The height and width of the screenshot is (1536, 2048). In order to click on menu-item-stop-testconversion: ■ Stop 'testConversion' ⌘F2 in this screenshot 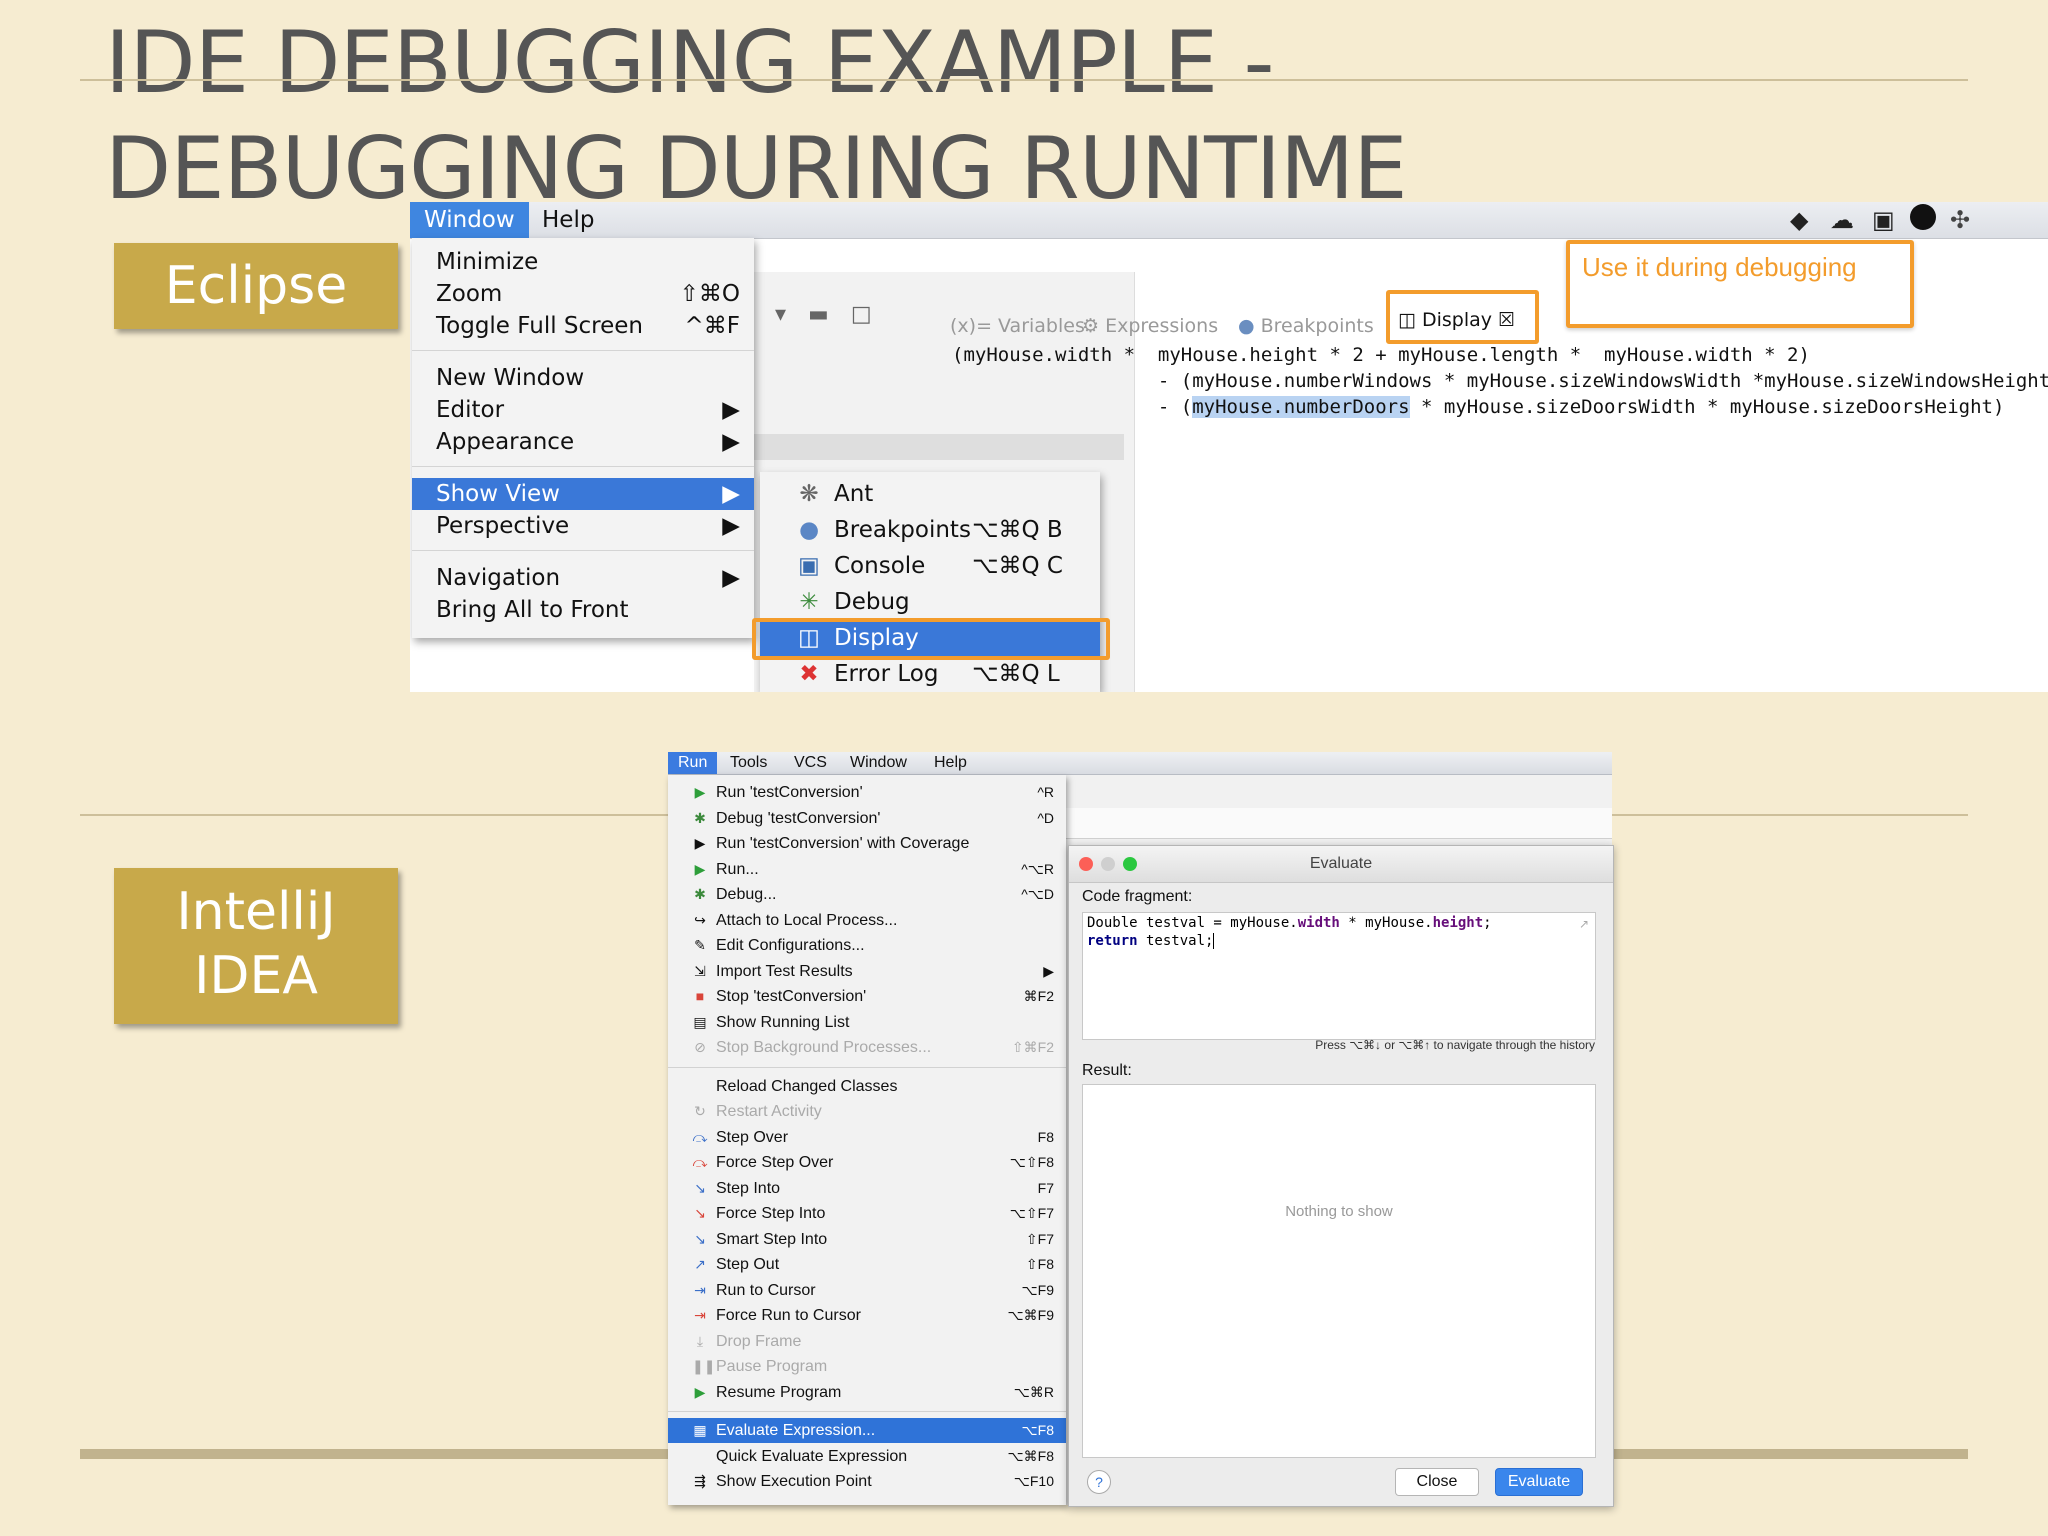, I will do `click(867, 996)`.